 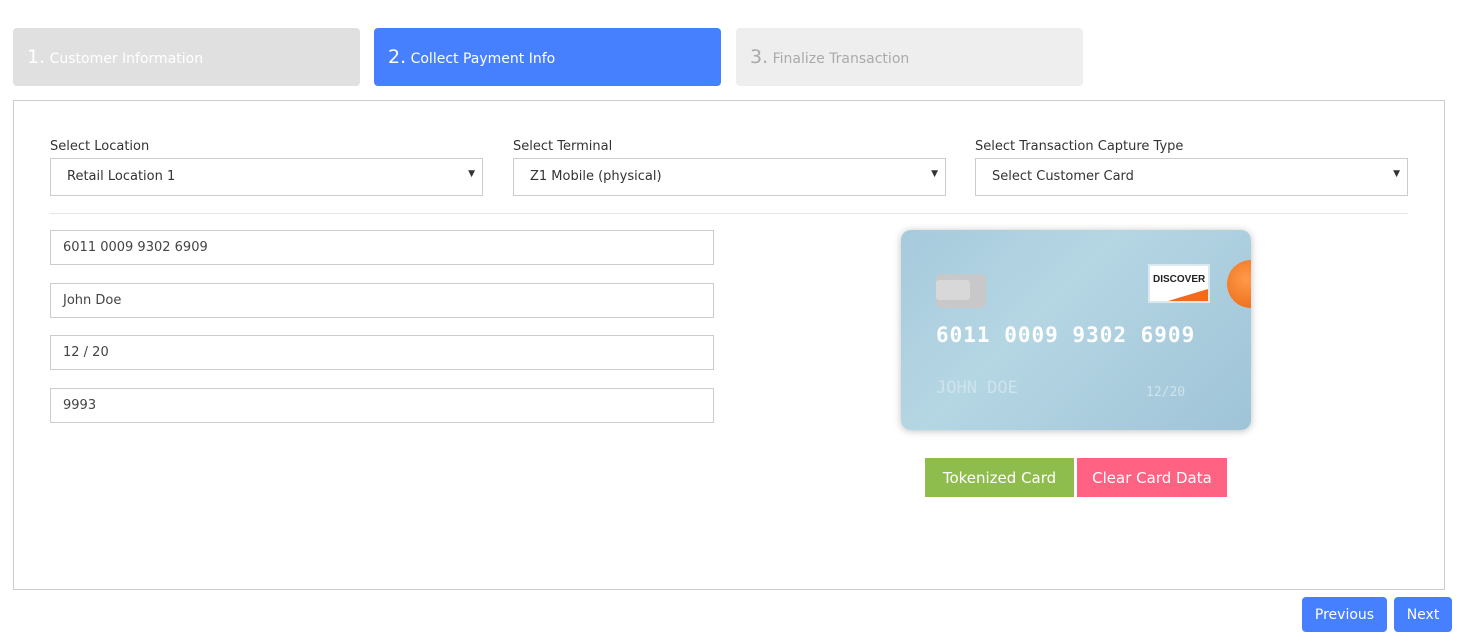 What do you see at coordinates (1066, 335) in the screenshot?
I see `card-preview-number: 6011 0009 9302 6909` at bounding box center [1066, 335].